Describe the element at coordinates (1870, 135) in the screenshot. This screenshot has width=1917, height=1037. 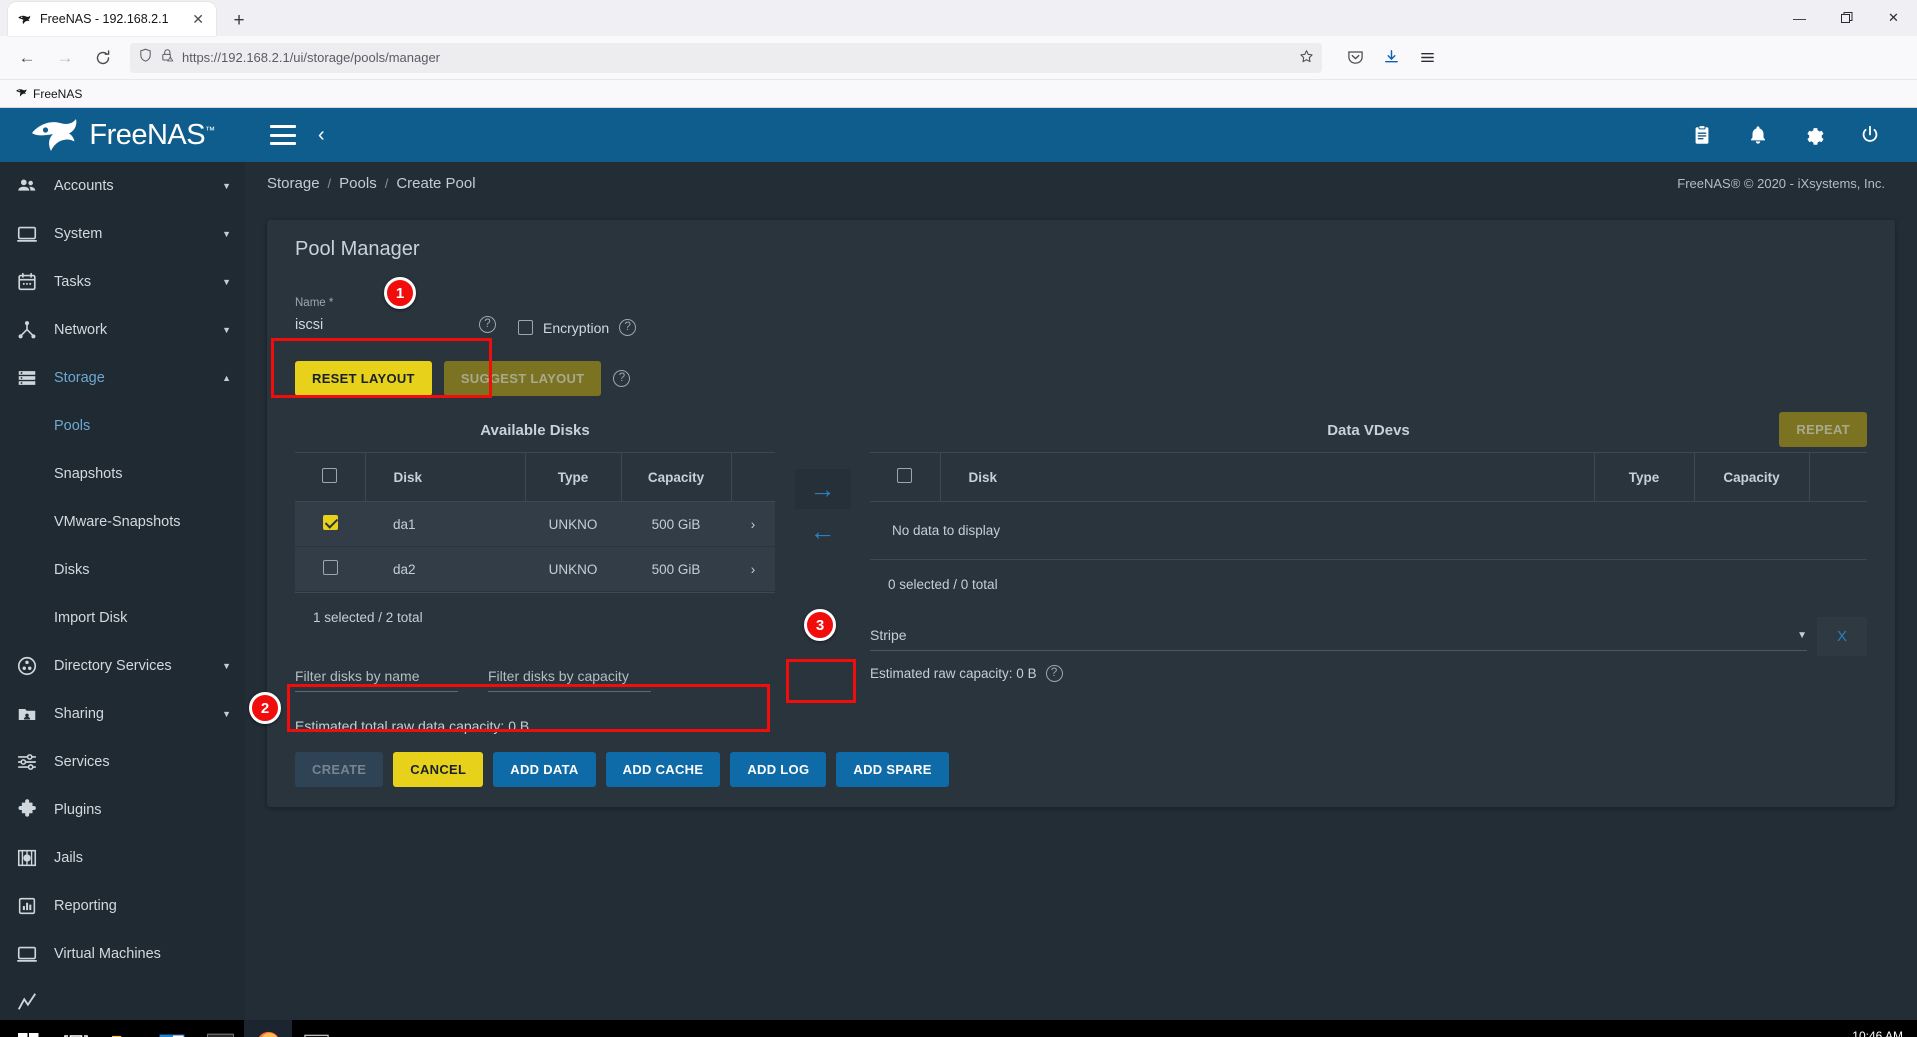
I see `power-icon` at that location.